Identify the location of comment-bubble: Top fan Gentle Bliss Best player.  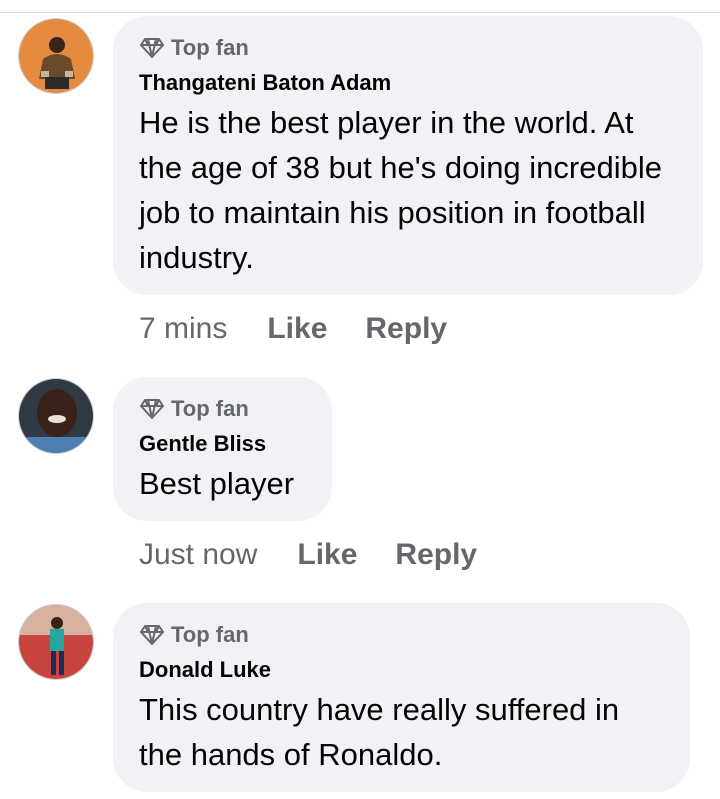
(222, 449).